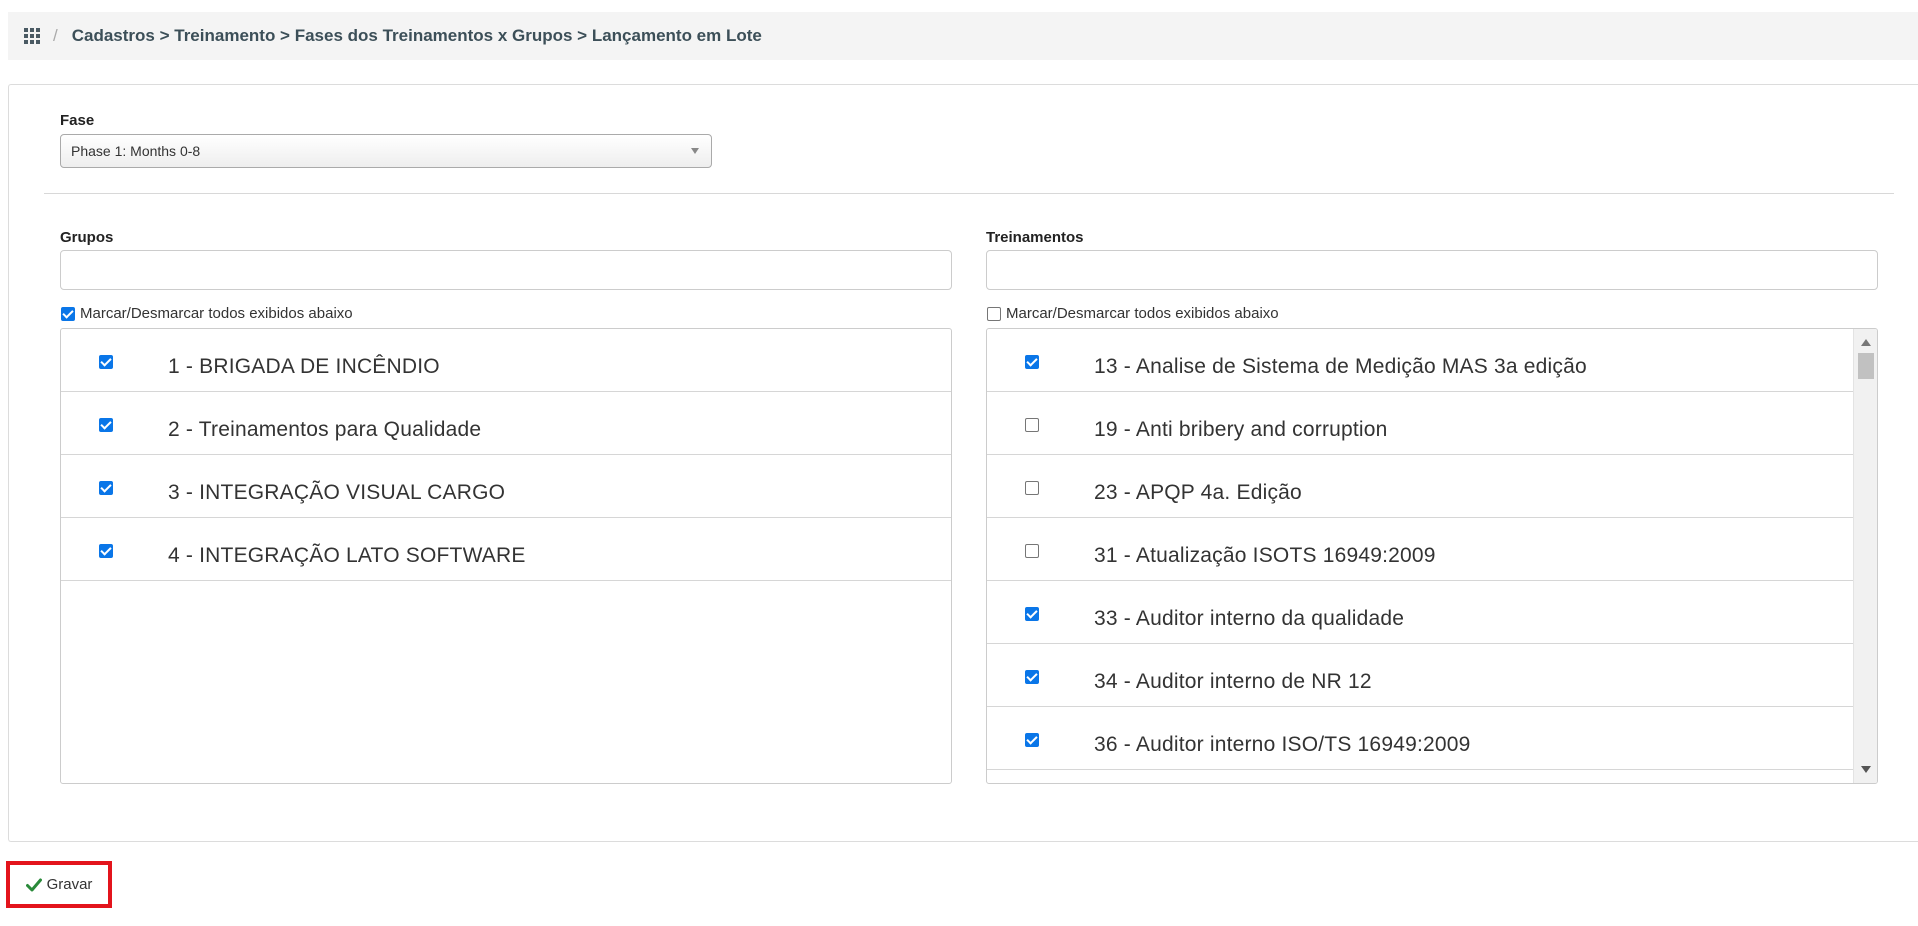  I want to click on list-item-label: 36 - Auditor interno ISO/TS 16949:2009, so click(1282, 744).